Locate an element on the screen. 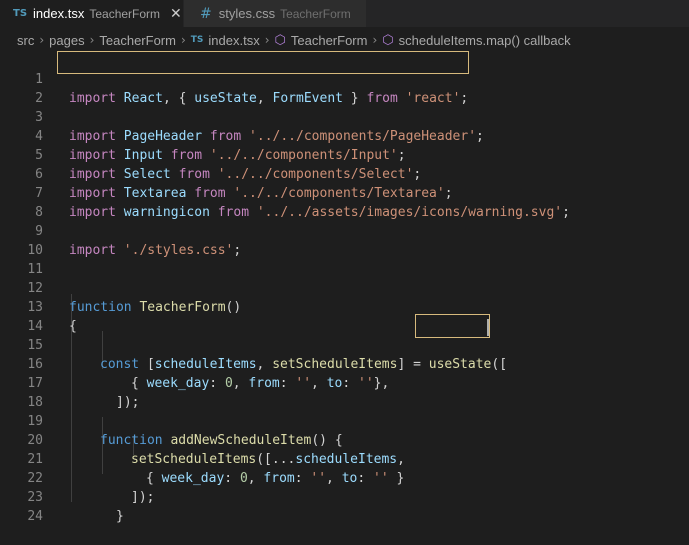 This screenshot has width=689, height=545. breadcrumb-symbol-label: TeacherForm is located at coordinates (329, 40).